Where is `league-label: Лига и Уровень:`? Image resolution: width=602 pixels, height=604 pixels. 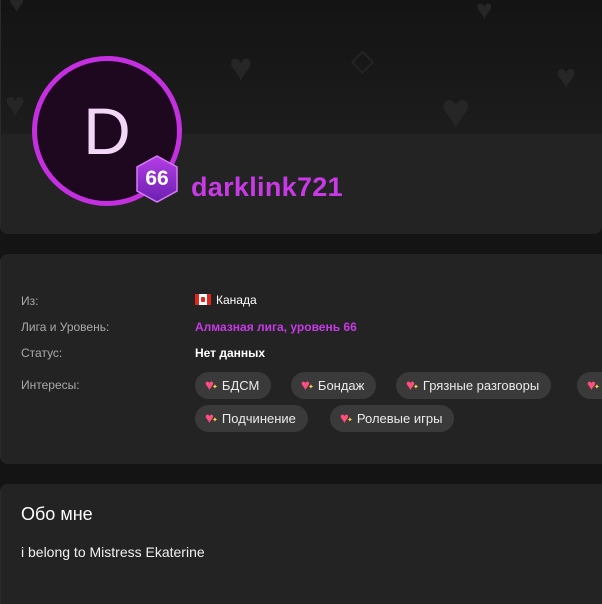
league-label: Лига и Уровень: is located at coordinates (65, 327).